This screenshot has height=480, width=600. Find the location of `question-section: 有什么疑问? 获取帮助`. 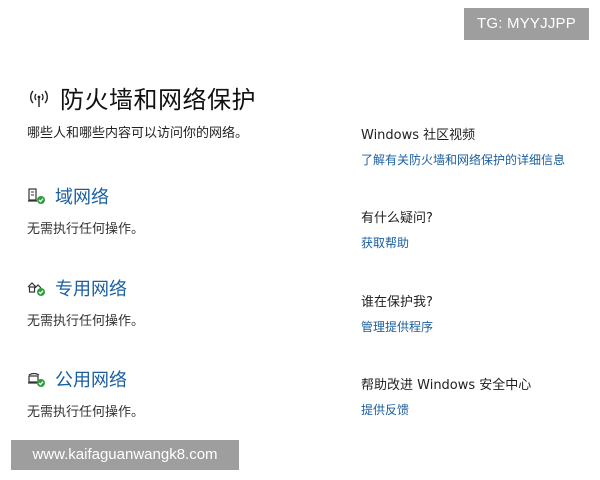

question-section: 有什么疑问? 获取帮助 is located at coordinates (397, 229).